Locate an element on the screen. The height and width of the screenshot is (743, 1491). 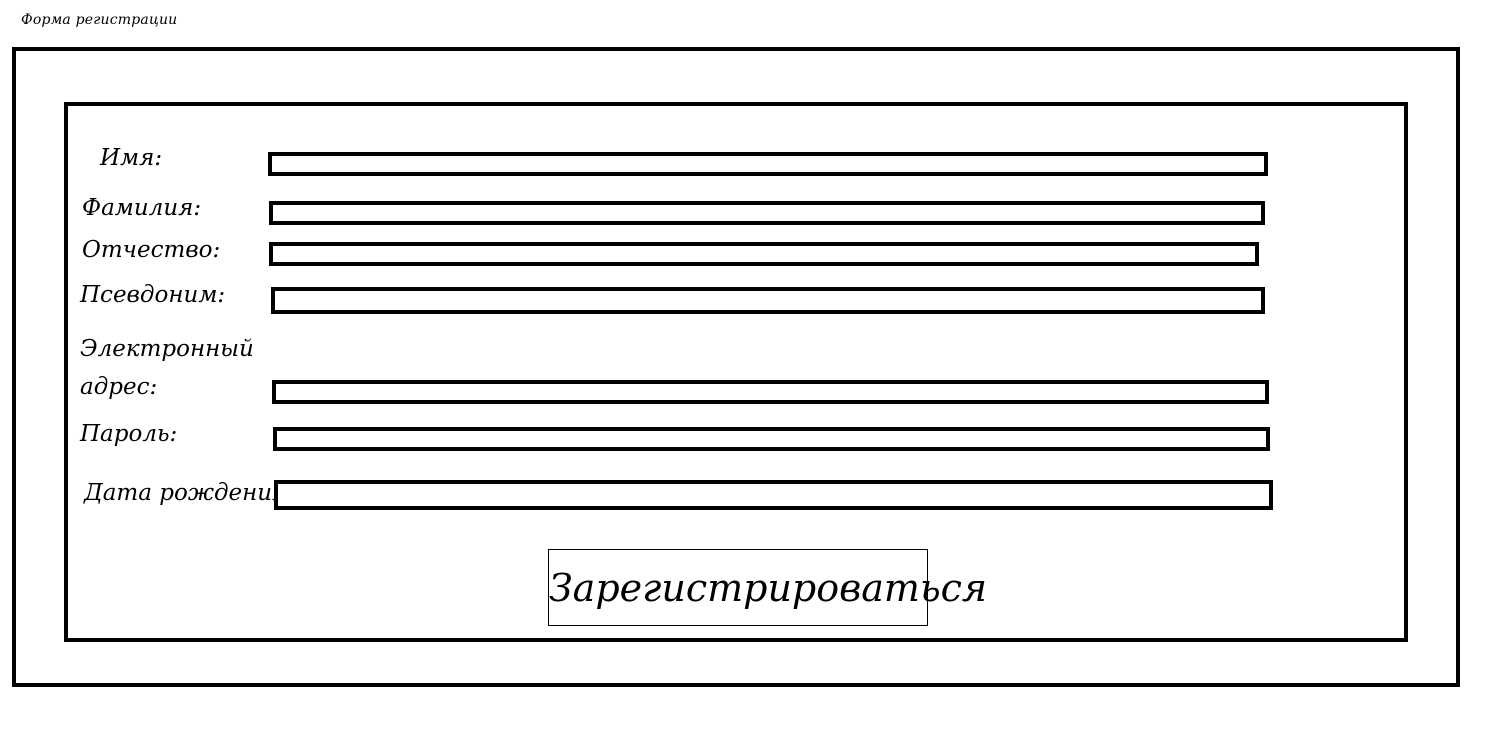
birth-date-label: Дата рождения: is located at coordinates (190, 493).